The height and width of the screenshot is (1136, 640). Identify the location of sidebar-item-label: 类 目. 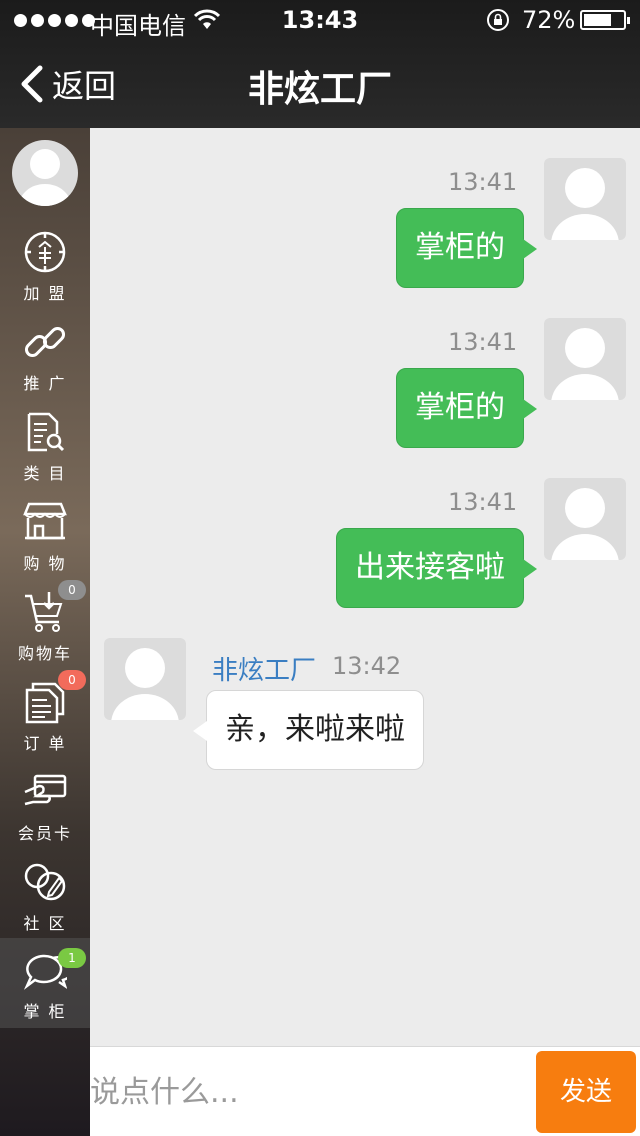
(45, 473).